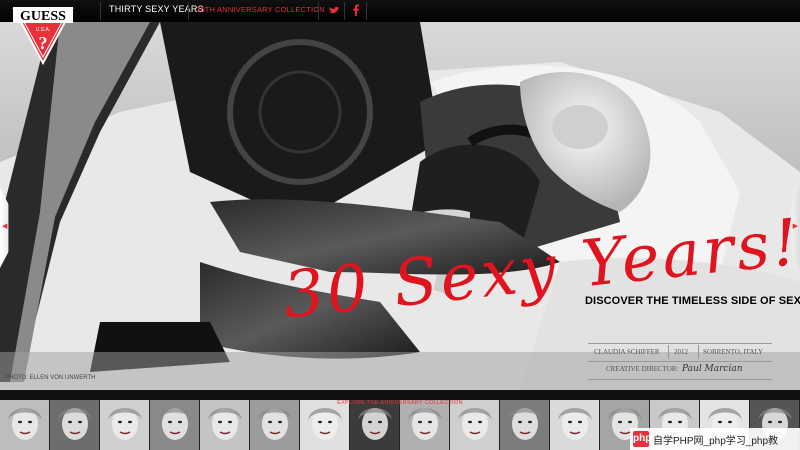 The height and width of the screenshot is (450, 800). Describe the element at coordinates (400, 403) in the screenshot. I see `explore-collection-label: EXPLORE THE ANNIVERSARY COLLECTION` at that location.